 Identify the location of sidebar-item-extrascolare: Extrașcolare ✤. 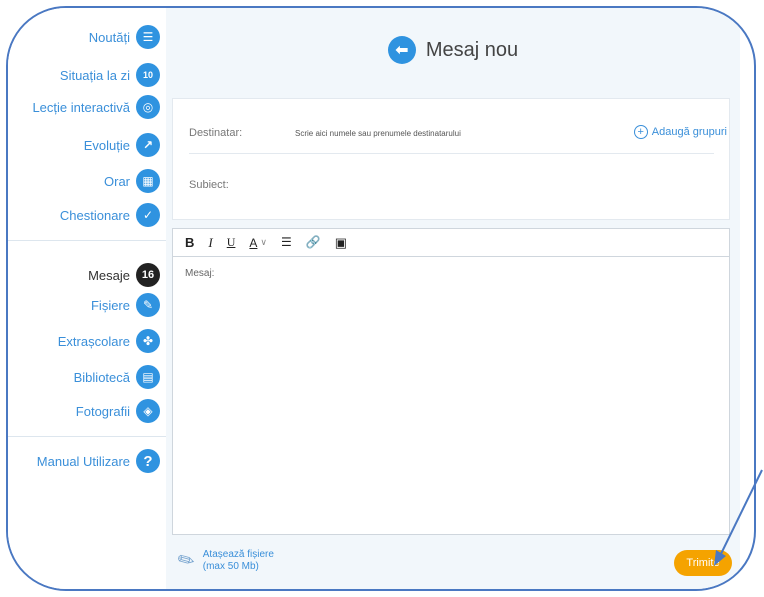
(109, 341).